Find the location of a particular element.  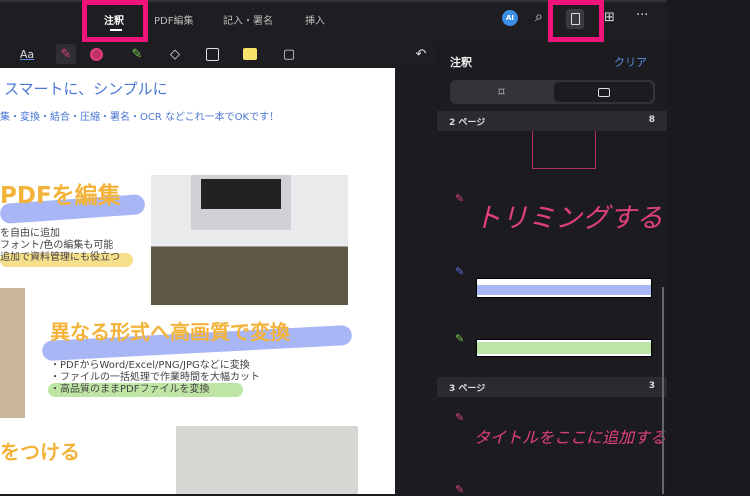

section1-heading: PDFを編集 is located at coordinates (60, 196).